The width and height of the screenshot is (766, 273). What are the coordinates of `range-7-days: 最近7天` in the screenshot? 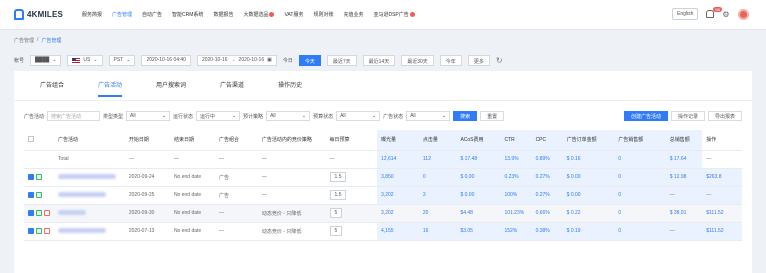 It's located at (341, 60).